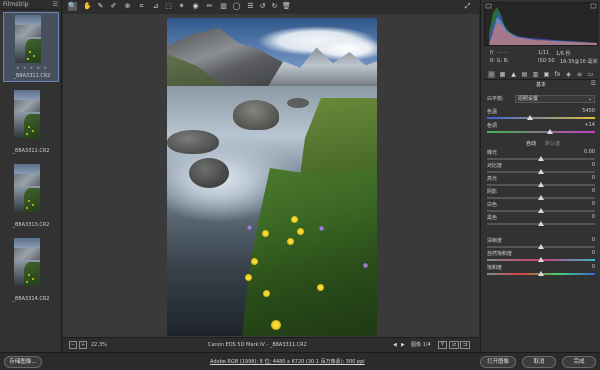 The image size is (600, 370). What do you see at coordinates (593, 6) in the screenshot?
I see `highlight-clipping-indicator` at bounding box center [593, 6].